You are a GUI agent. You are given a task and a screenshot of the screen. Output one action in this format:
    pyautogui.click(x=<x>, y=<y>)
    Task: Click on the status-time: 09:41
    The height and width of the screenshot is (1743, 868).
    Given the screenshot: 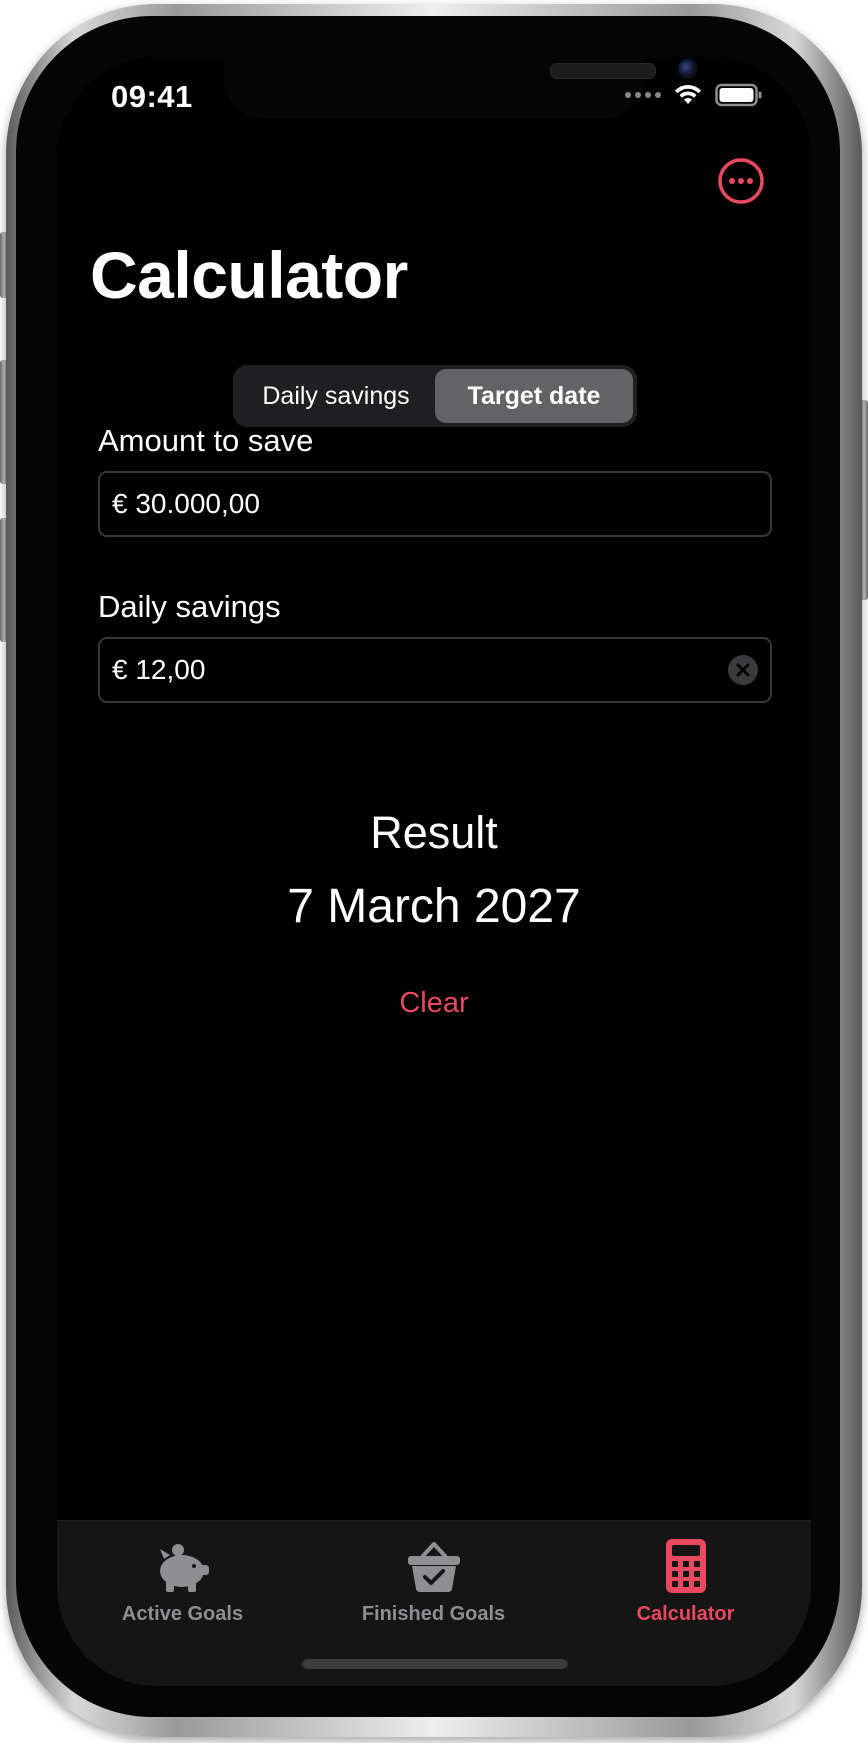 What is the action you would take?
    pyautogui.click(x=152, y=96)
    